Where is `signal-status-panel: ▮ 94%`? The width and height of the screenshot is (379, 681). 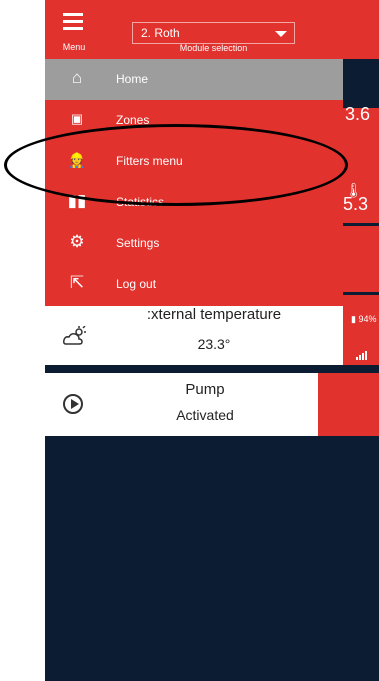 signal-status-panel: ▮ 94% is located at coordinates (361, 335).